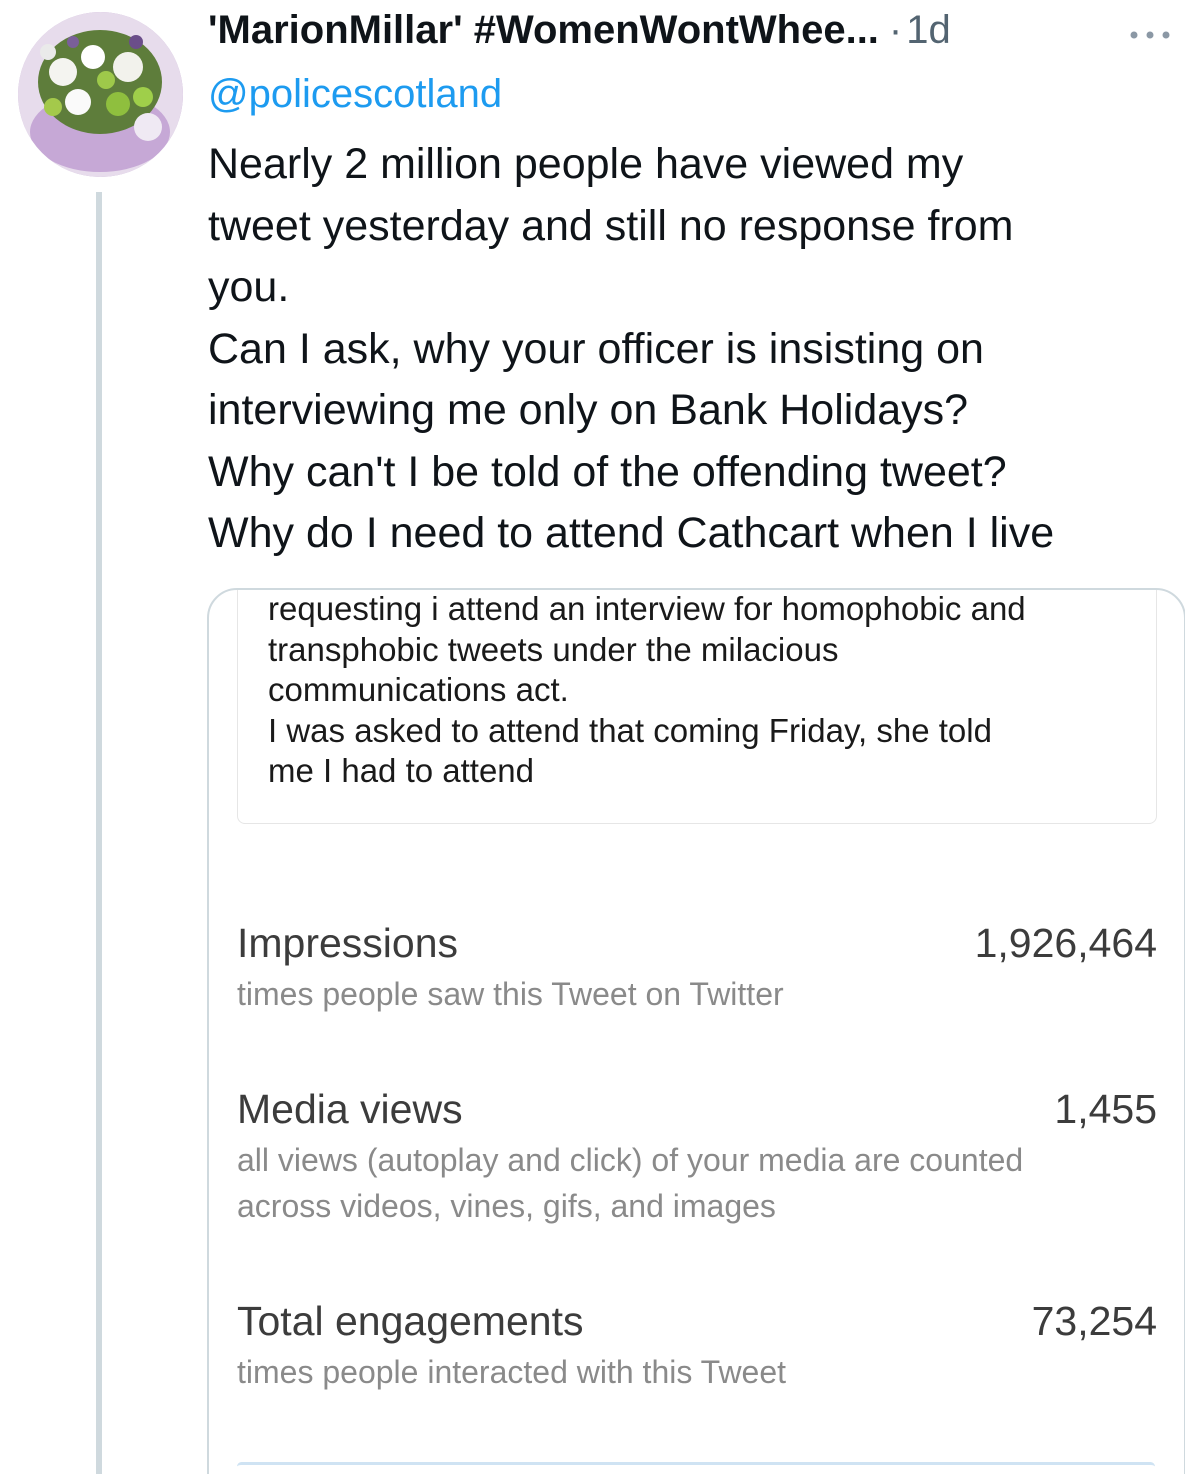 The image size is (1185, 1474). Describe the element at coordinates (99, 833) in the screenshot. I see `thread-line` at that location.